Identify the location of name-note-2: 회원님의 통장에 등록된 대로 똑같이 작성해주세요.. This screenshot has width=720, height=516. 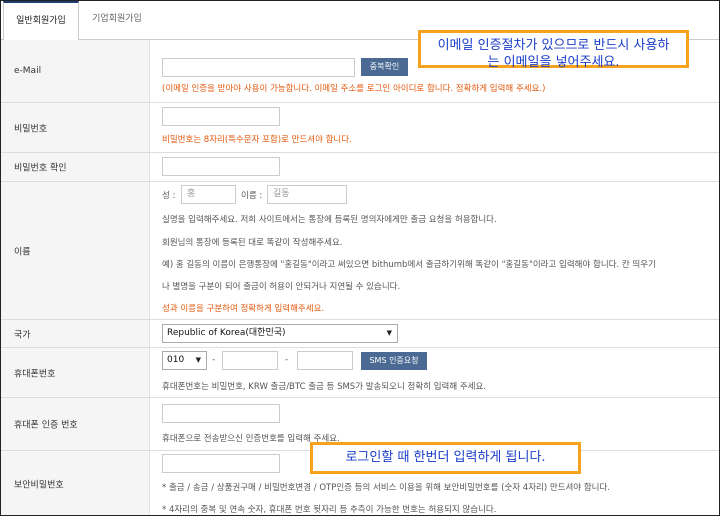
(252, 243).